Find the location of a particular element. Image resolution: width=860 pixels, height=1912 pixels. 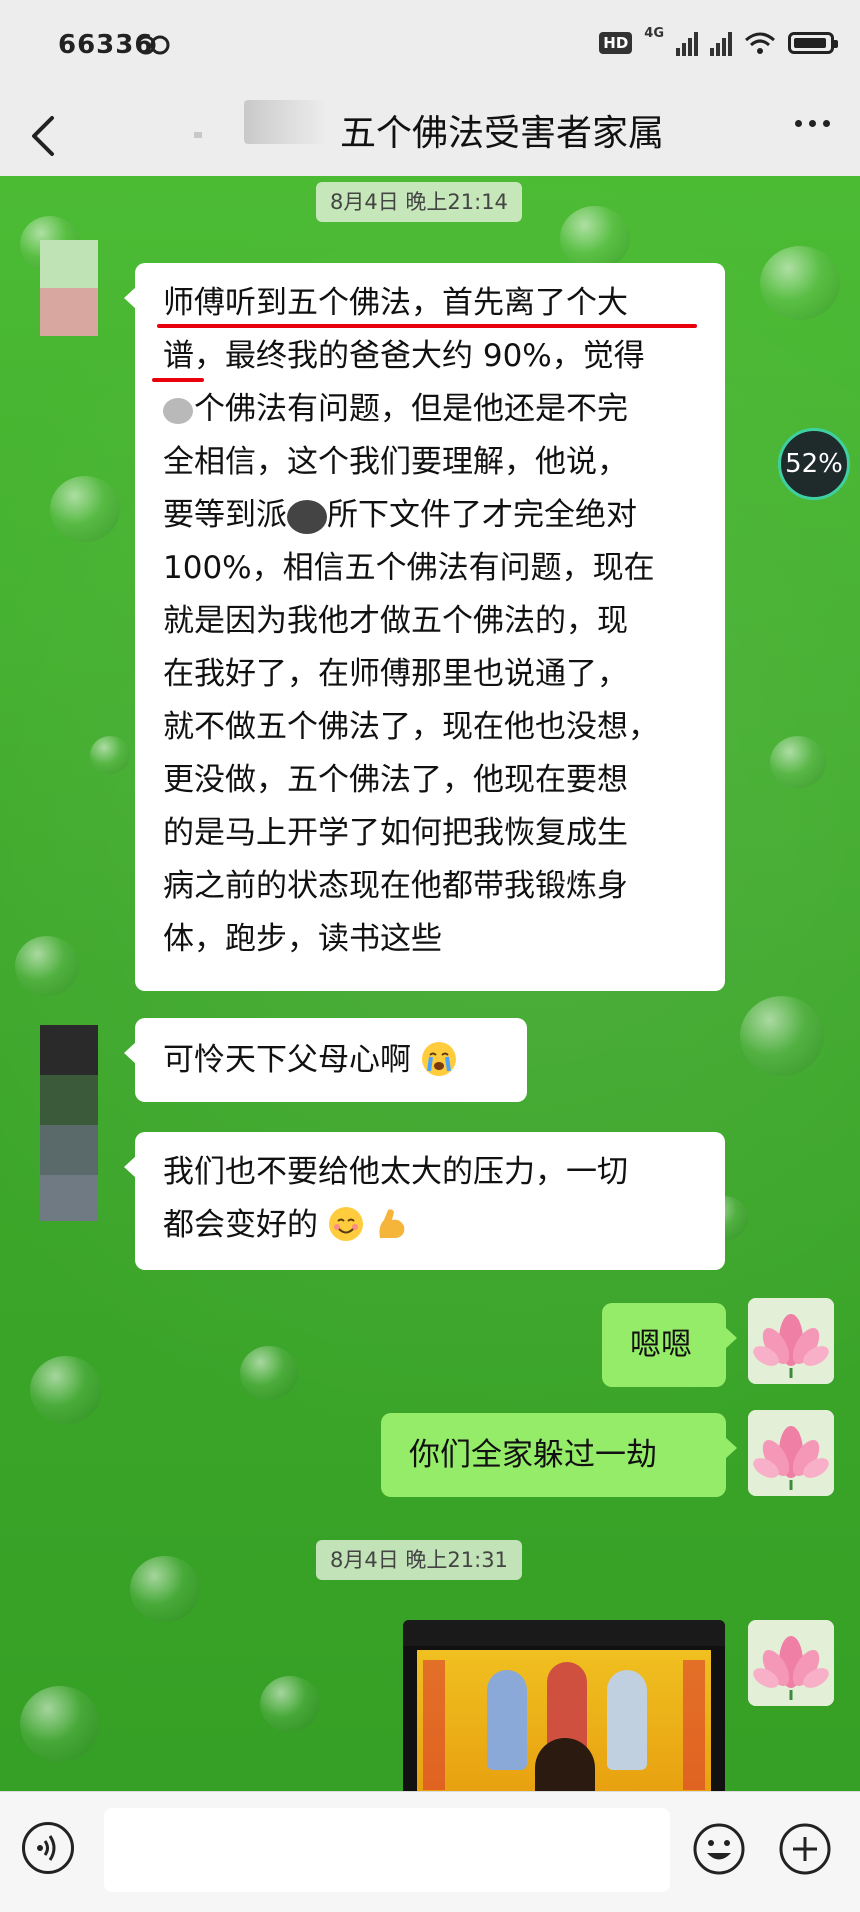

message-bubble: 可怜天下父母心啊 is located at coordinates (325, 1060).